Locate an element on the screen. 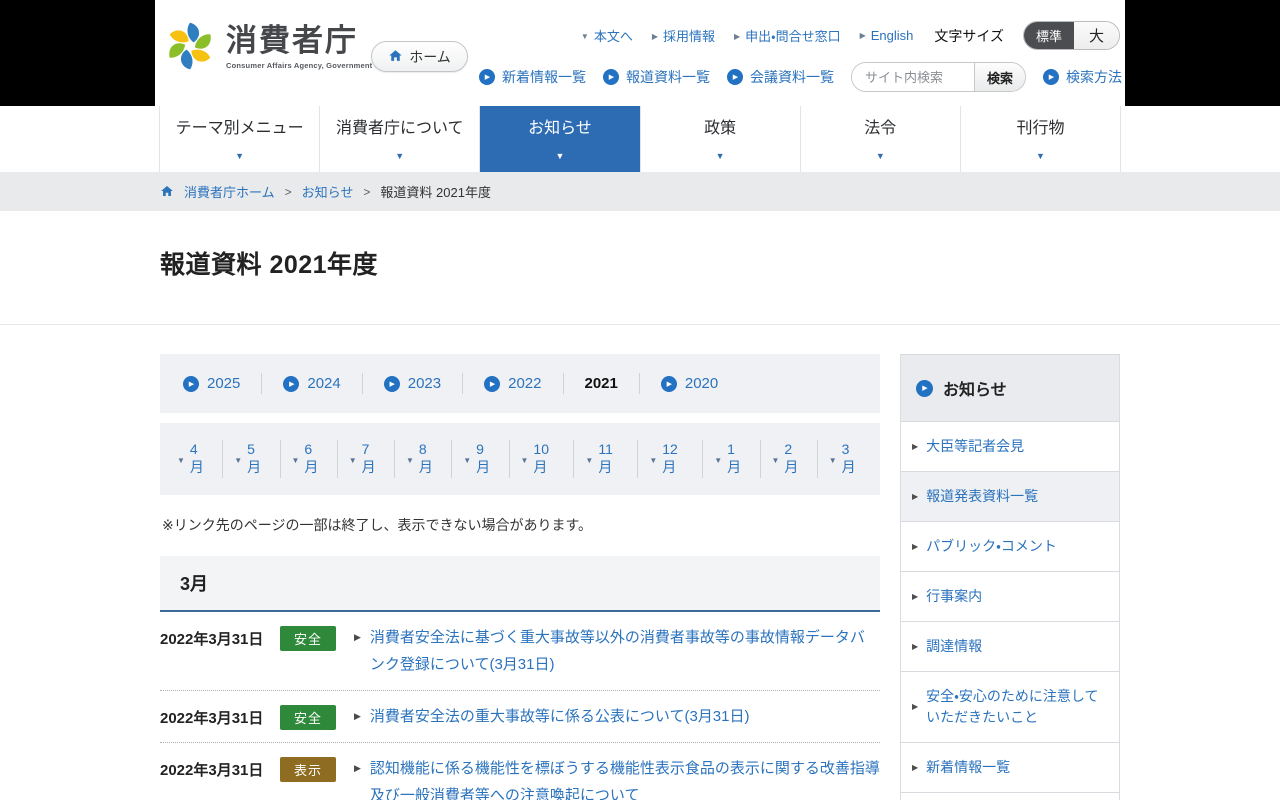 This screenshot has height=800, width=1280. sidebar-item-safety-caution: ▶ 安全・安心のために注意していただきたいこと is located at coordinates (1010, 706).